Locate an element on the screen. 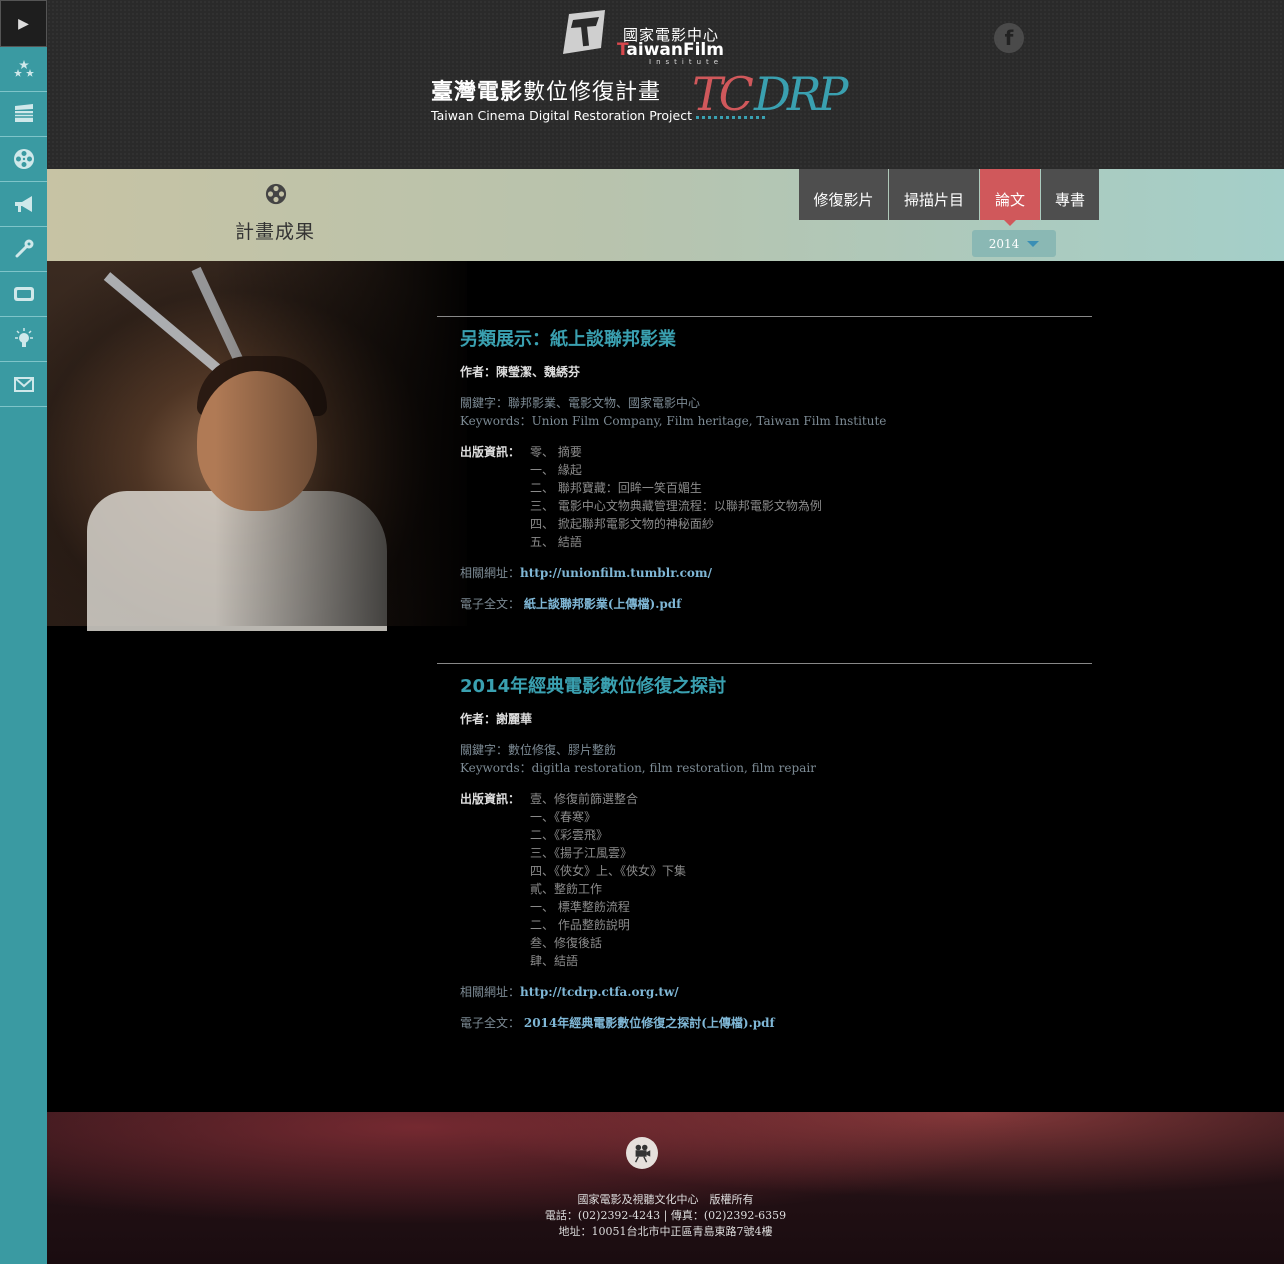  address-text: 地址：10051台北市中正區青島東路7號4樓 is located at coordinates (665, 1231).